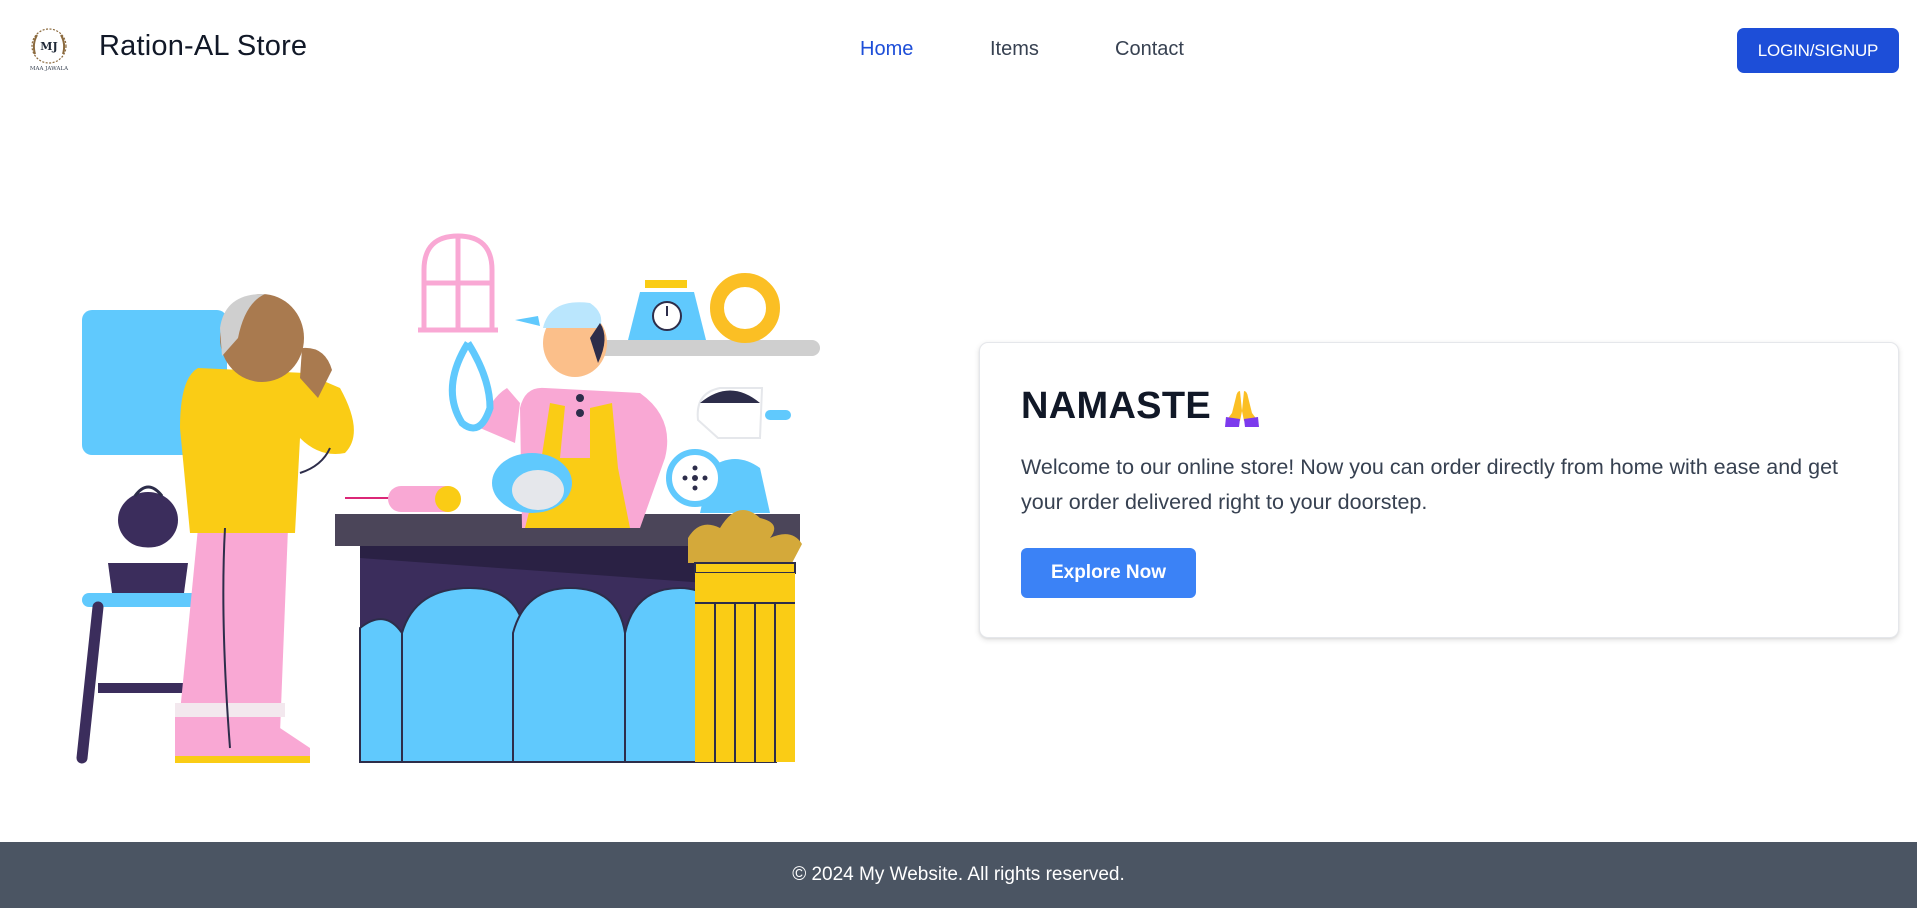  I want to click on nav-home-link: Home, so click(886, 49).